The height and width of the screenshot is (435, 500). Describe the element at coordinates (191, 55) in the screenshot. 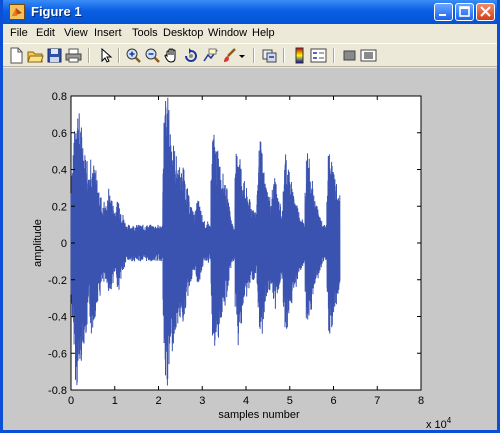

I see `rotate-3d-icon` at that location.